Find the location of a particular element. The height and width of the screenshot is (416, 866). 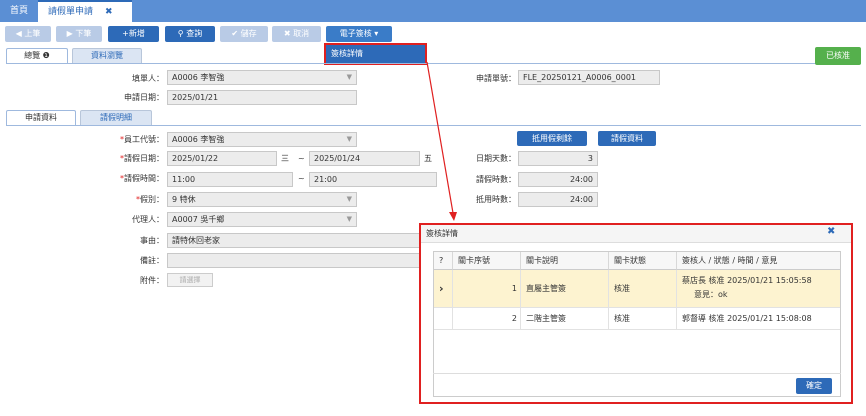

filler-value: A0006 李智強 is located at coordinates (198, 77).